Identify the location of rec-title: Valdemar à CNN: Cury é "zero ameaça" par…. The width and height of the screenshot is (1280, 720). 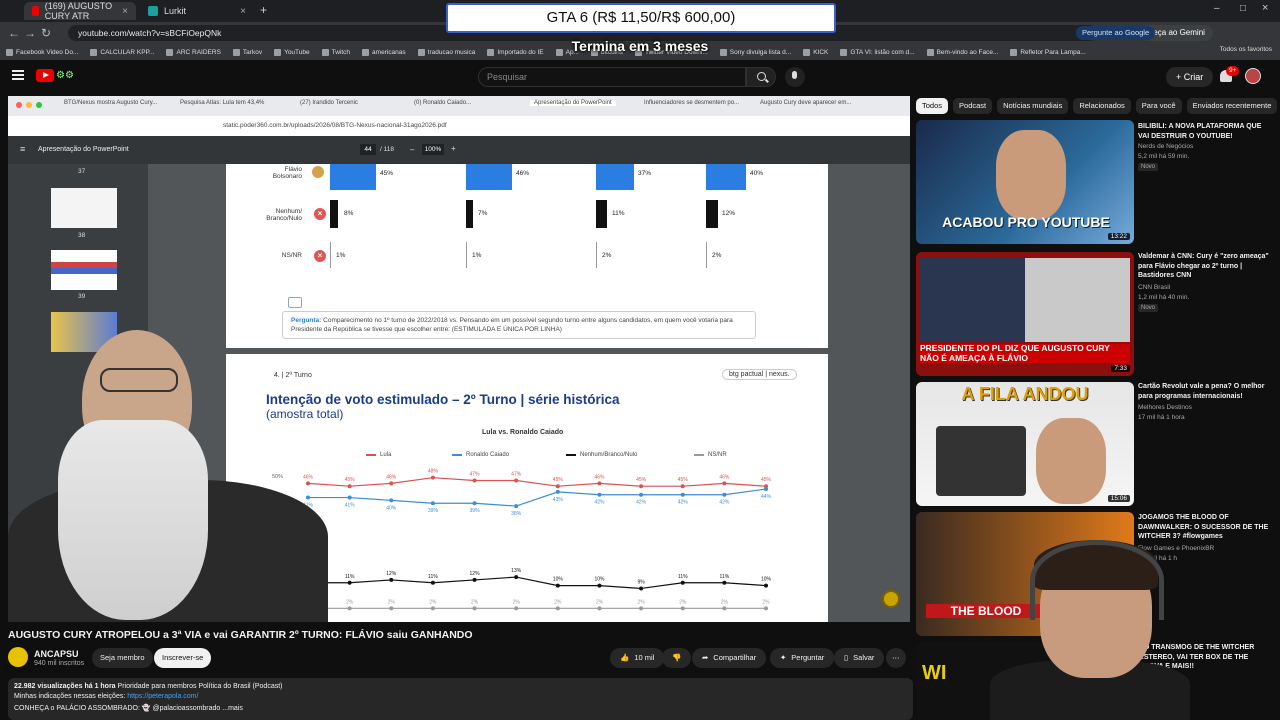
(1206, 266).